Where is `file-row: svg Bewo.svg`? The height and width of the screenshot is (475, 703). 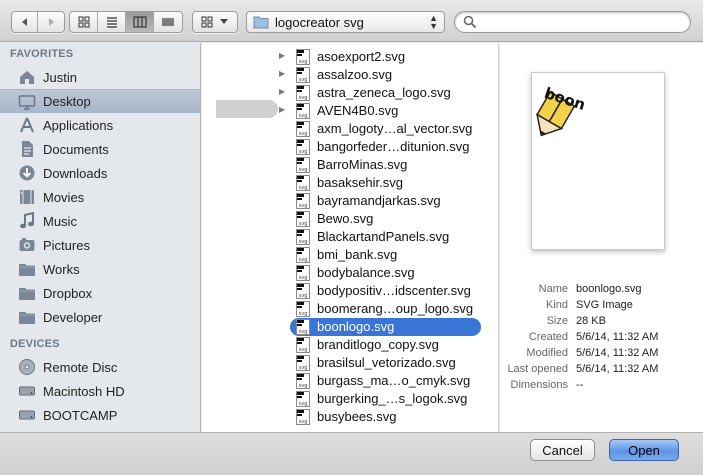 file-row: svg Bewo.svg is located at coordinates (350, 219).